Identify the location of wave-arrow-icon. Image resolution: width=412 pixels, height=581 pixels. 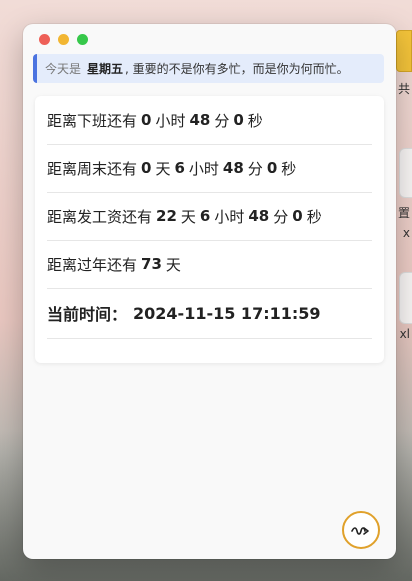
(360, 531).